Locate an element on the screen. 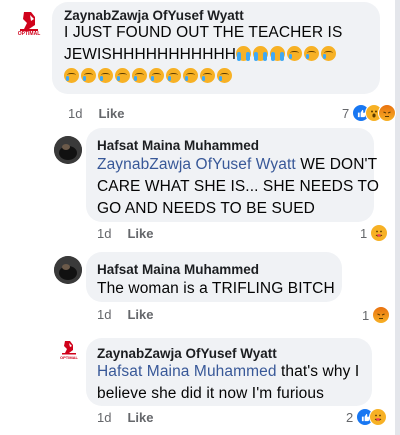  mention-link: ZaynabZawja OfYusef Wyatt is located at coordinates (196, 164).